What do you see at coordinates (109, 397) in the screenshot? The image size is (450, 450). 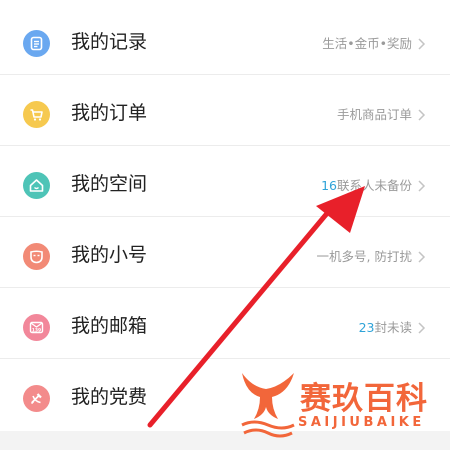 I see `menu-item-label: 我的党费` at bounding box center [109, 397].